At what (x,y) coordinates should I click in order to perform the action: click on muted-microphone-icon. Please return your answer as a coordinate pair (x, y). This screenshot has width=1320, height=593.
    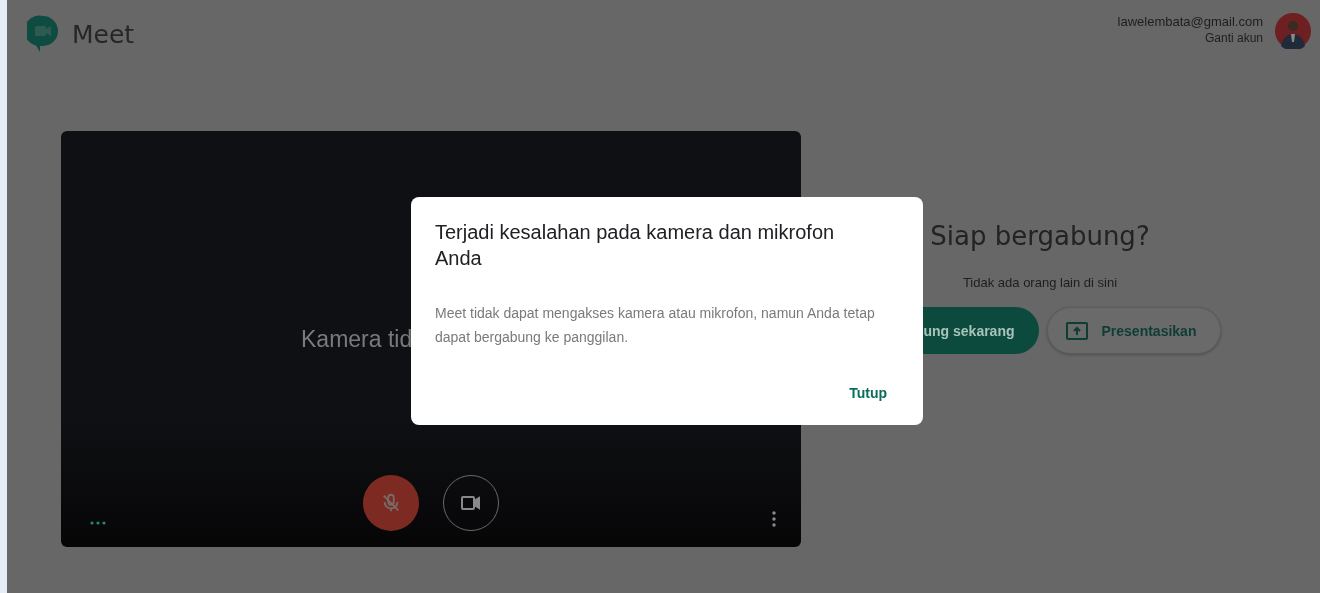
    Looking at the image, I should click on (391, 503).